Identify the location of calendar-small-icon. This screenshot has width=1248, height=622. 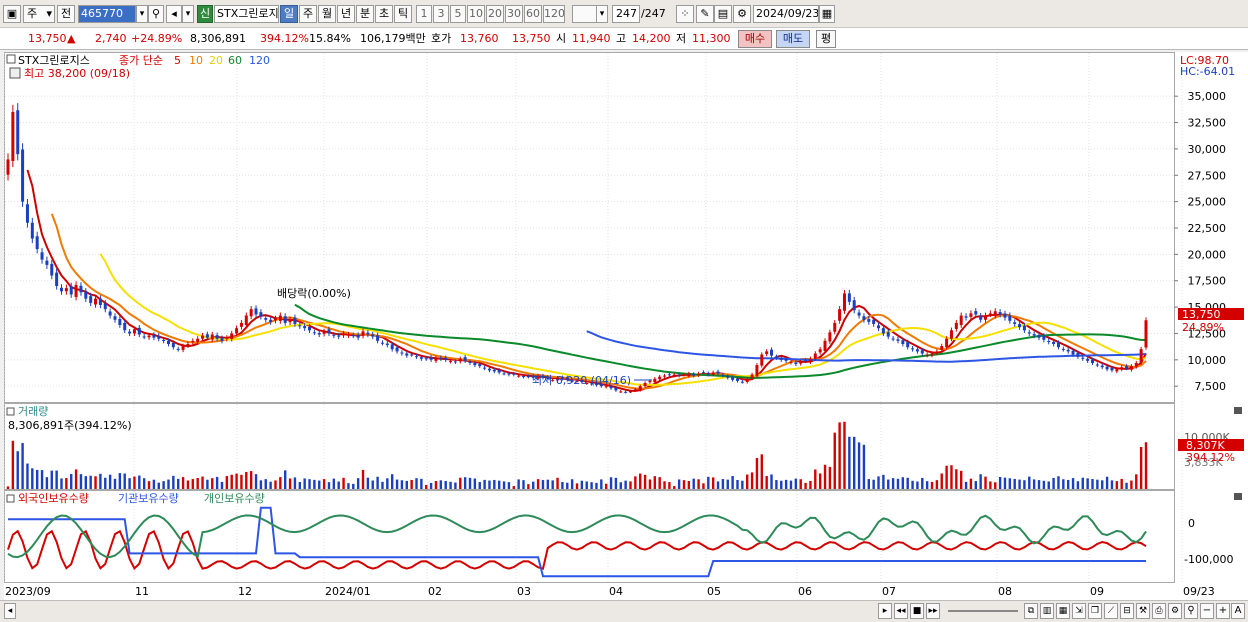
(15, 73).